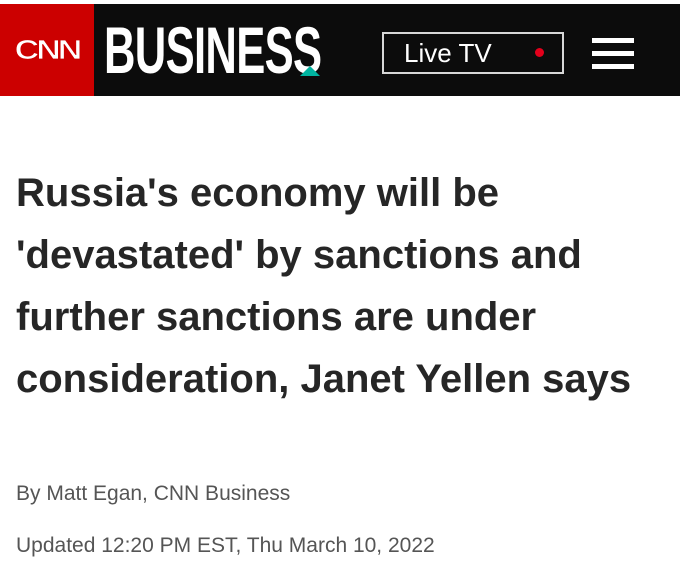 The width and height of the screenshot is (680, 570). I want to click on article-byline: By Matt Egan, CNN Business, so click(153, 493).